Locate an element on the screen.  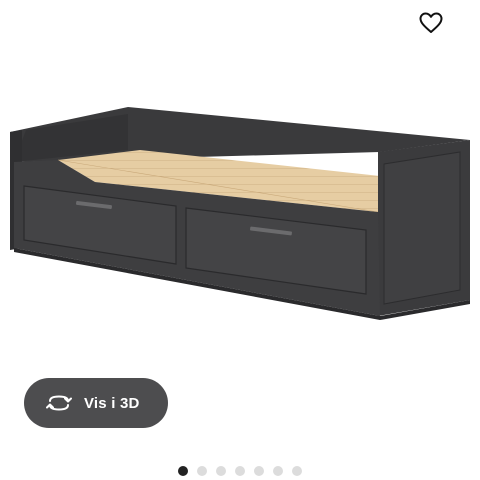
wishlist-button is located at coordinates (431, 23).